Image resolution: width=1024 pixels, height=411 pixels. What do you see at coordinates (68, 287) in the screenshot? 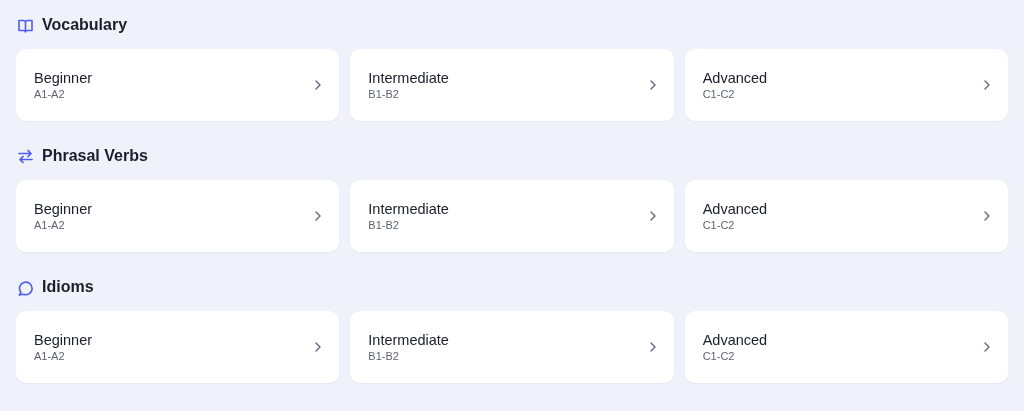
I see `section-title: Idioms` at bounding box center [68, 287].